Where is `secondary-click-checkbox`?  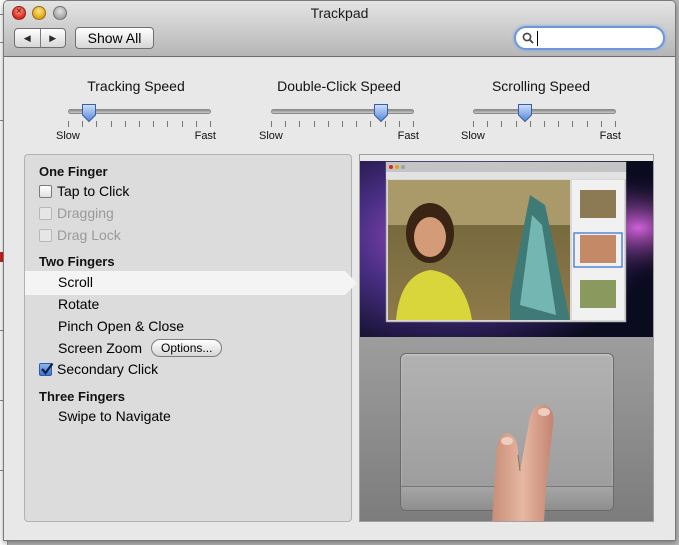 secondary-click-checkbox is located at coordinates (46, 369).